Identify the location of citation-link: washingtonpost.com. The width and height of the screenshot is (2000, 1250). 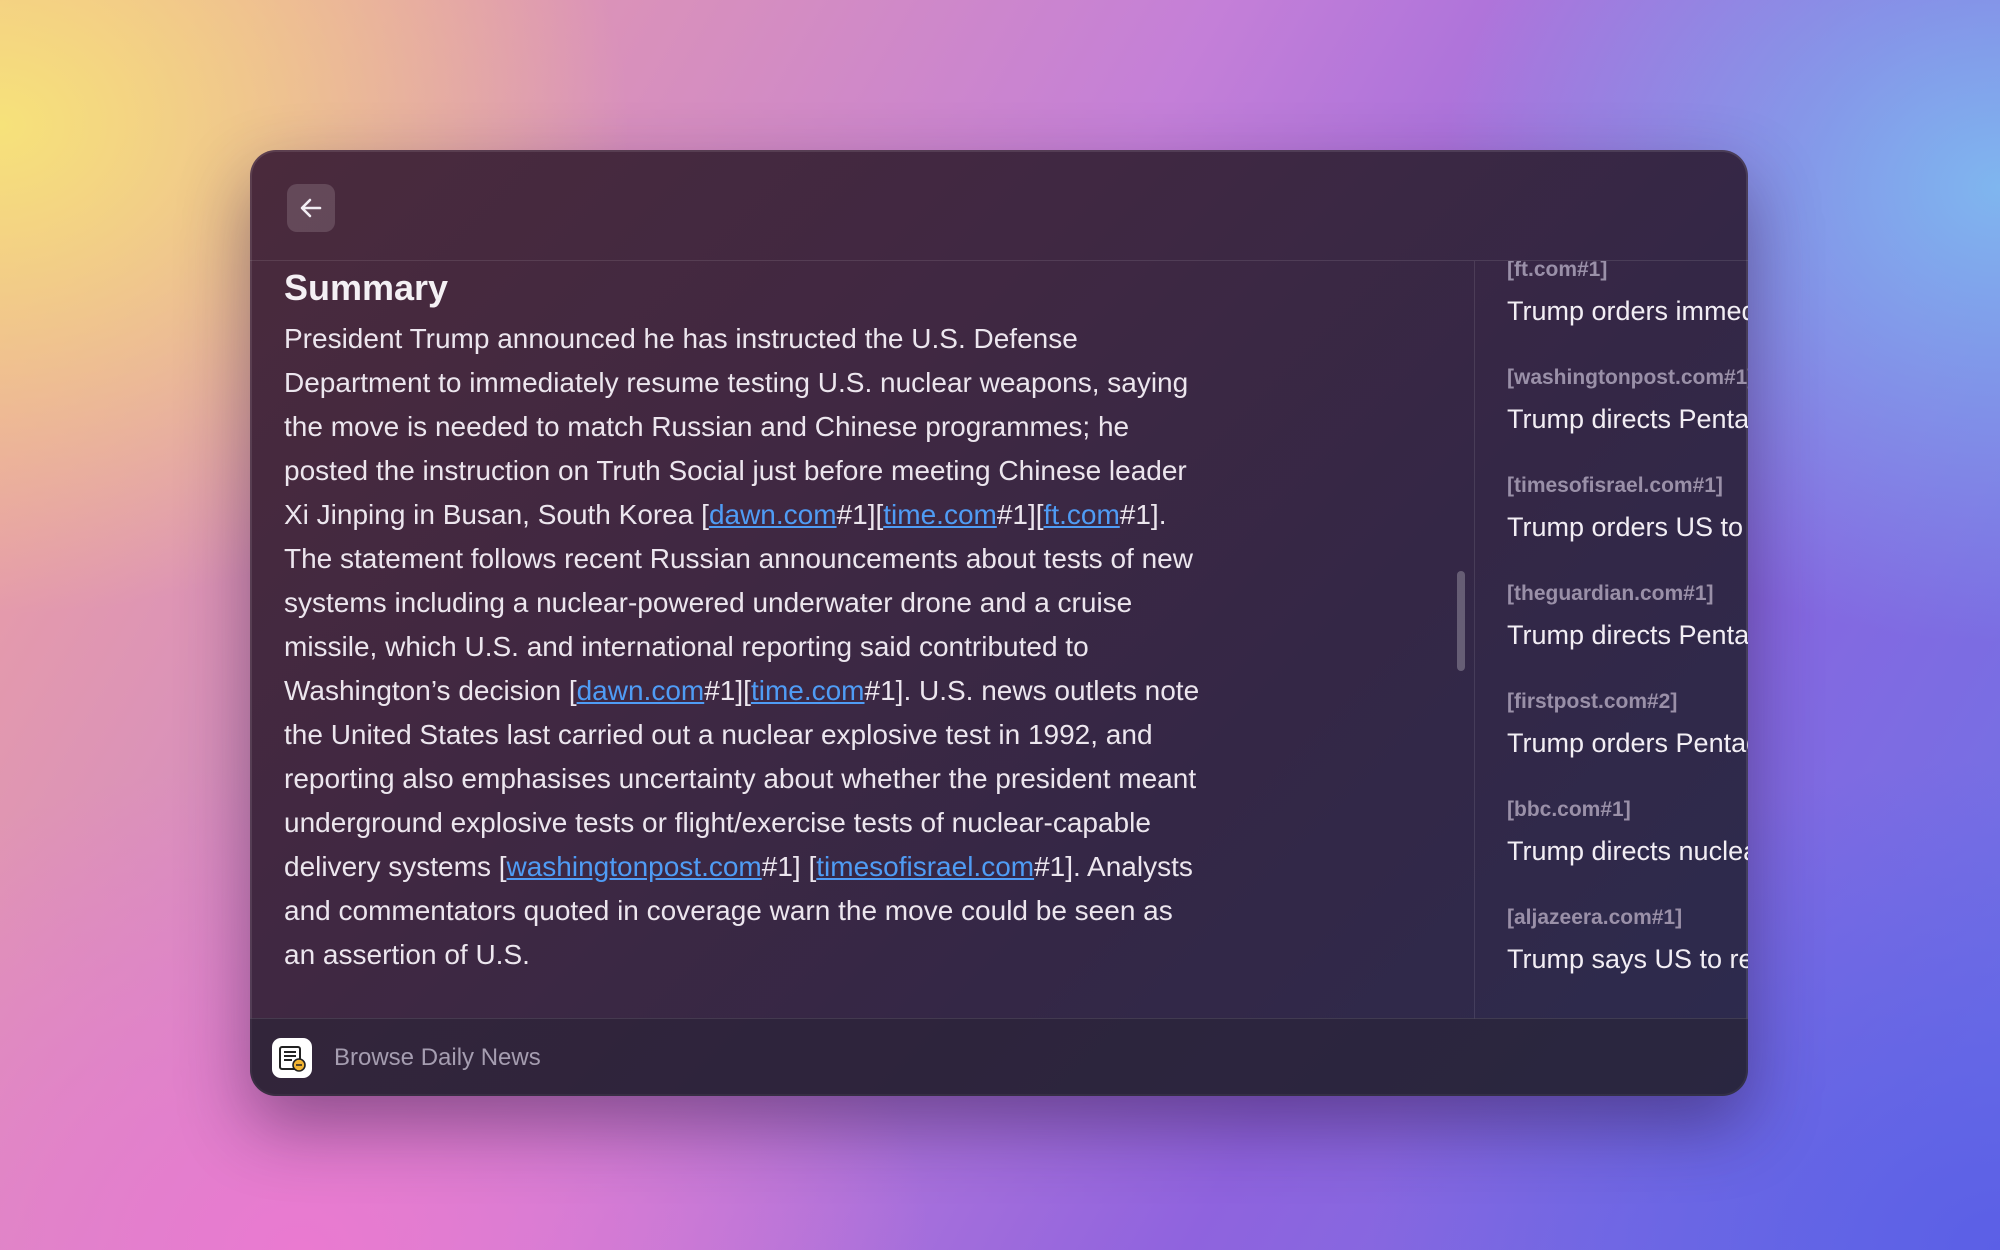
(634, 866).